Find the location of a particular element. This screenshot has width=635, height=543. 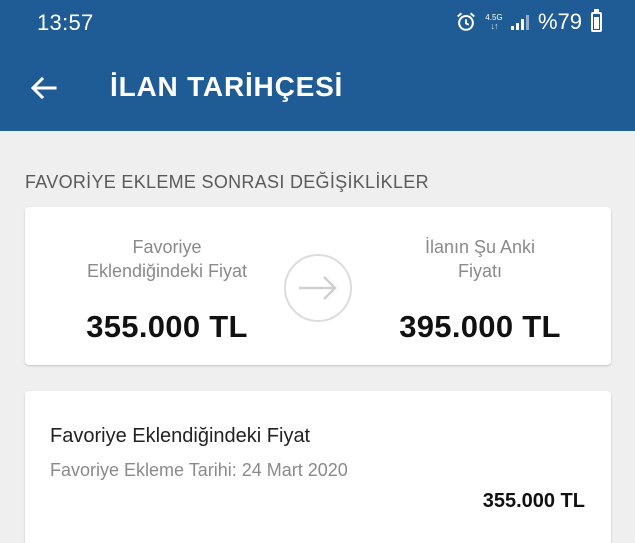

signal-icon is located at coordinates (519, 22).